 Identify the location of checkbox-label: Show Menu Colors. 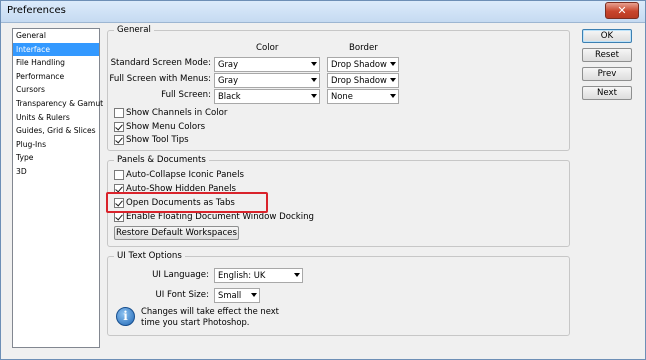
(166, 127).